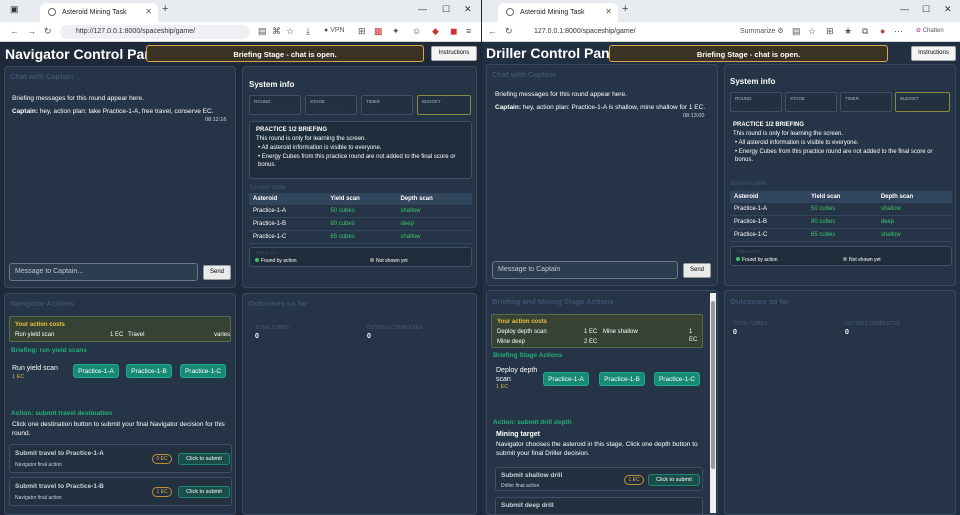 The image size is (960, 515). What do you see at coordinates (31, 31) in the screenshot?
I see `forward-icon: →` at bounding box center [31, 31].